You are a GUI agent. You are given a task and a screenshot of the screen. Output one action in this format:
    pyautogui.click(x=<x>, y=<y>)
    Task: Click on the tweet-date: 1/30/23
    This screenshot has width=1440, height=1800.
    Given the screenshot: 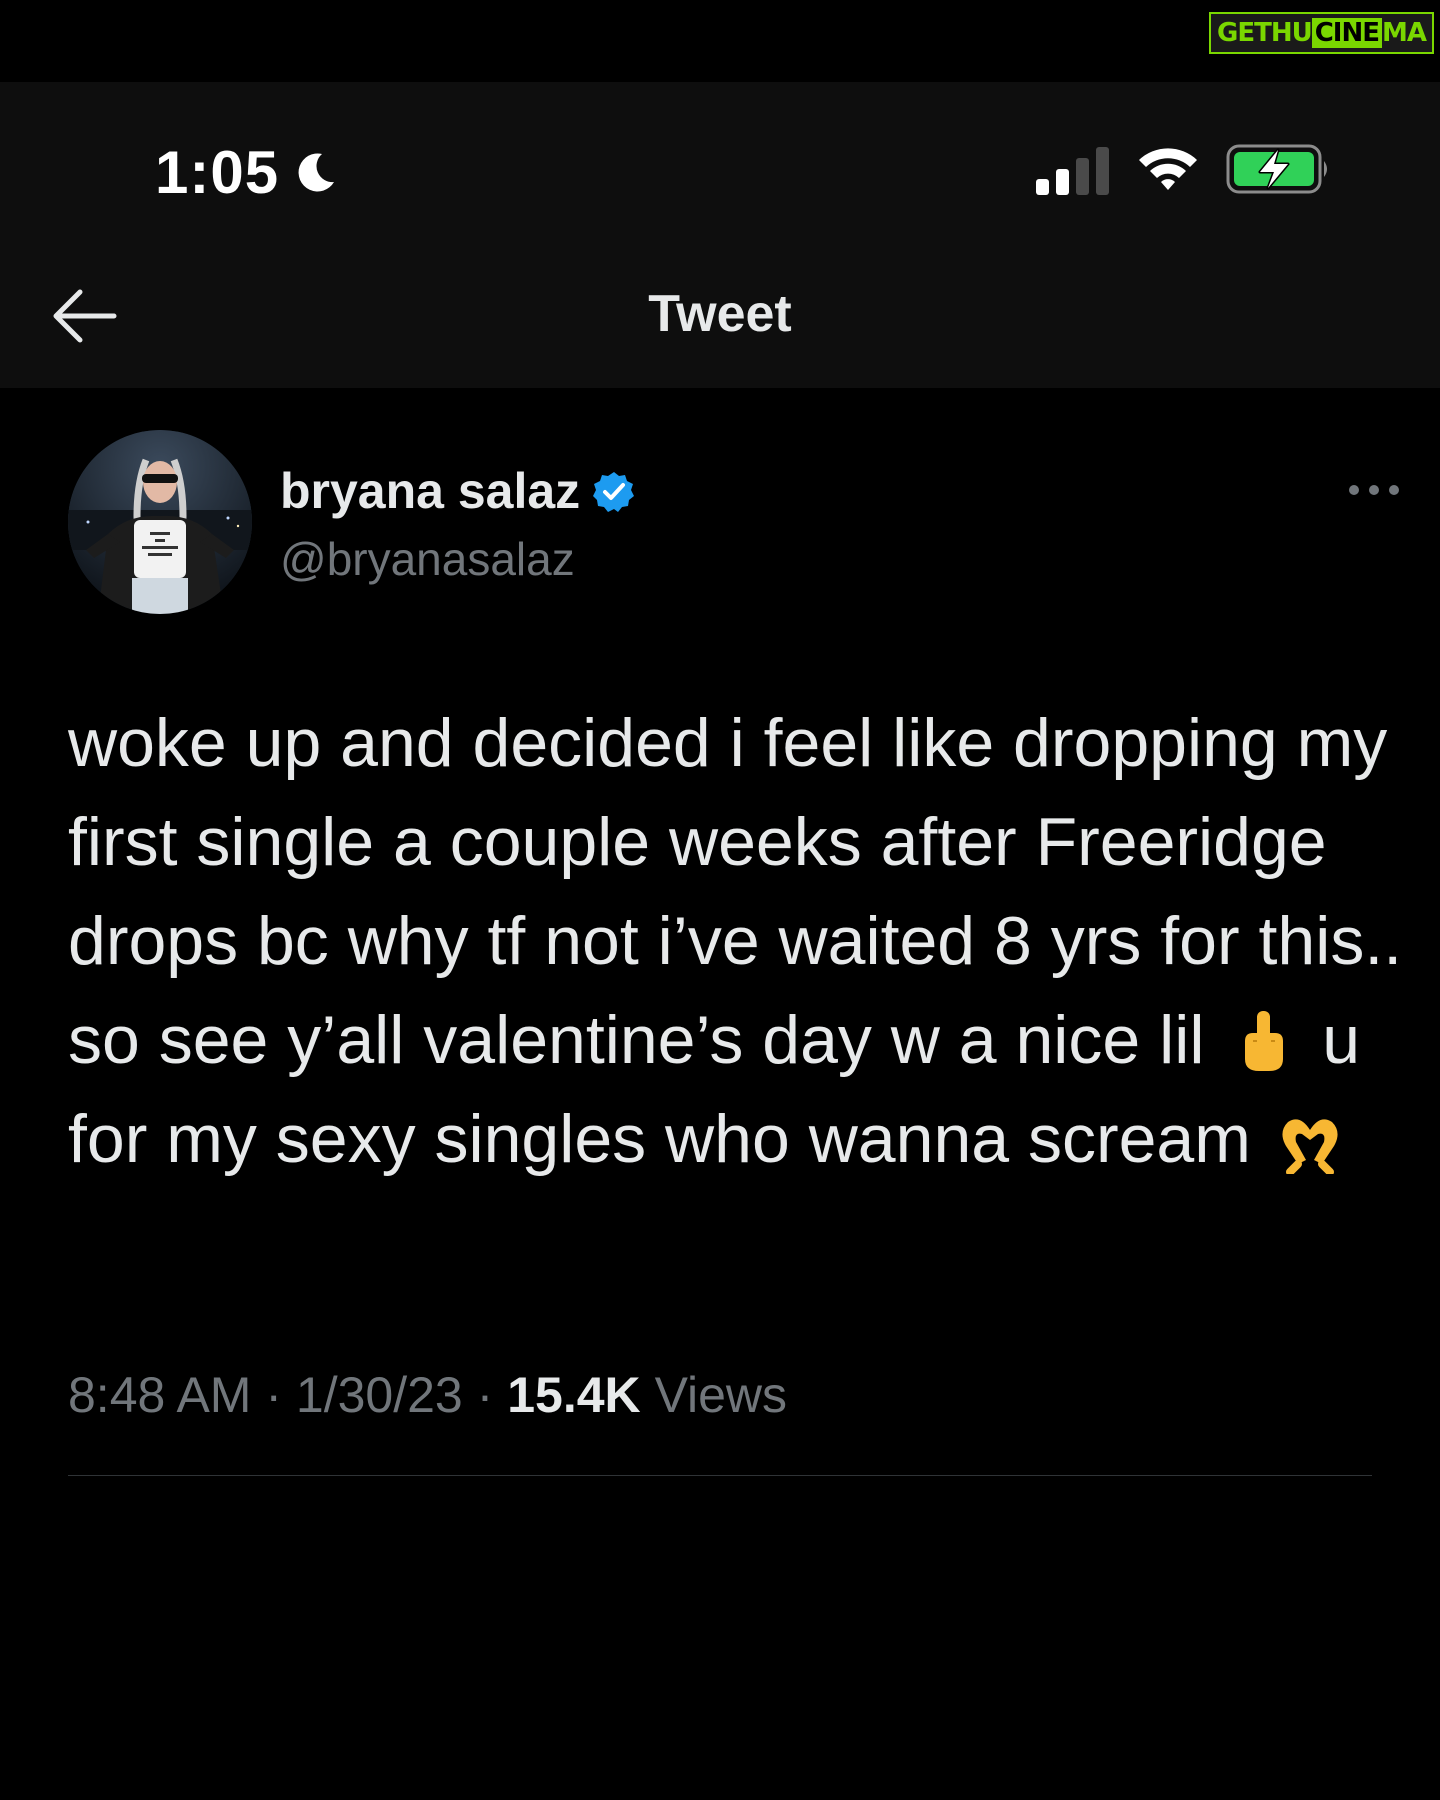 What is the action you would take?
    pyautogui.click(x=379, y=1395)
    